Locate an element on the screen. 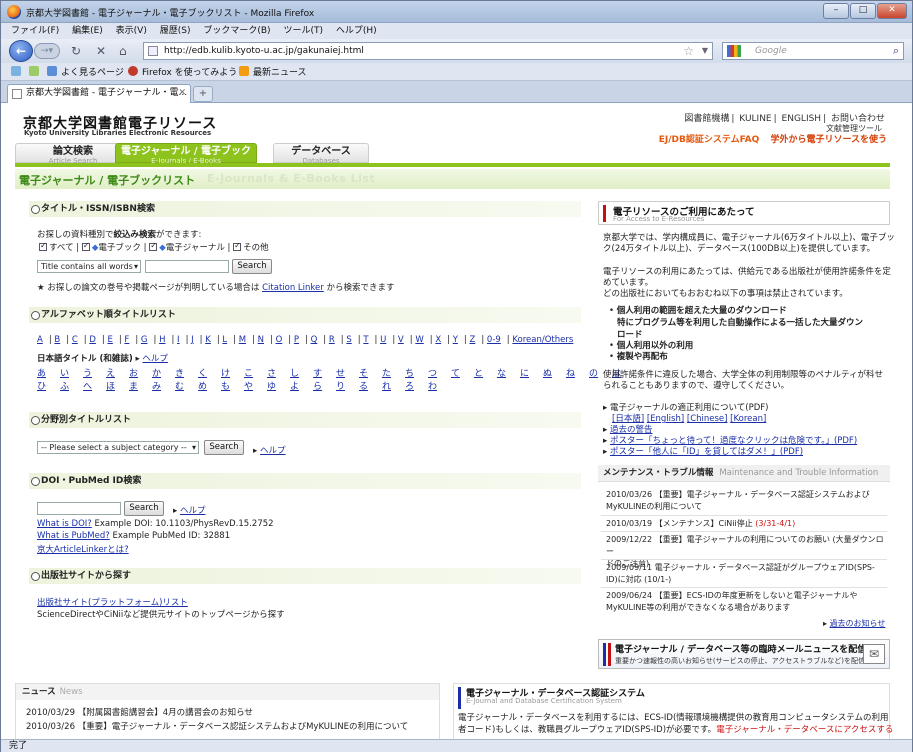 Image resolution: width=913 pixels, height=752 pixels. alpha-link-u: U is located at coordinates (383, 340).